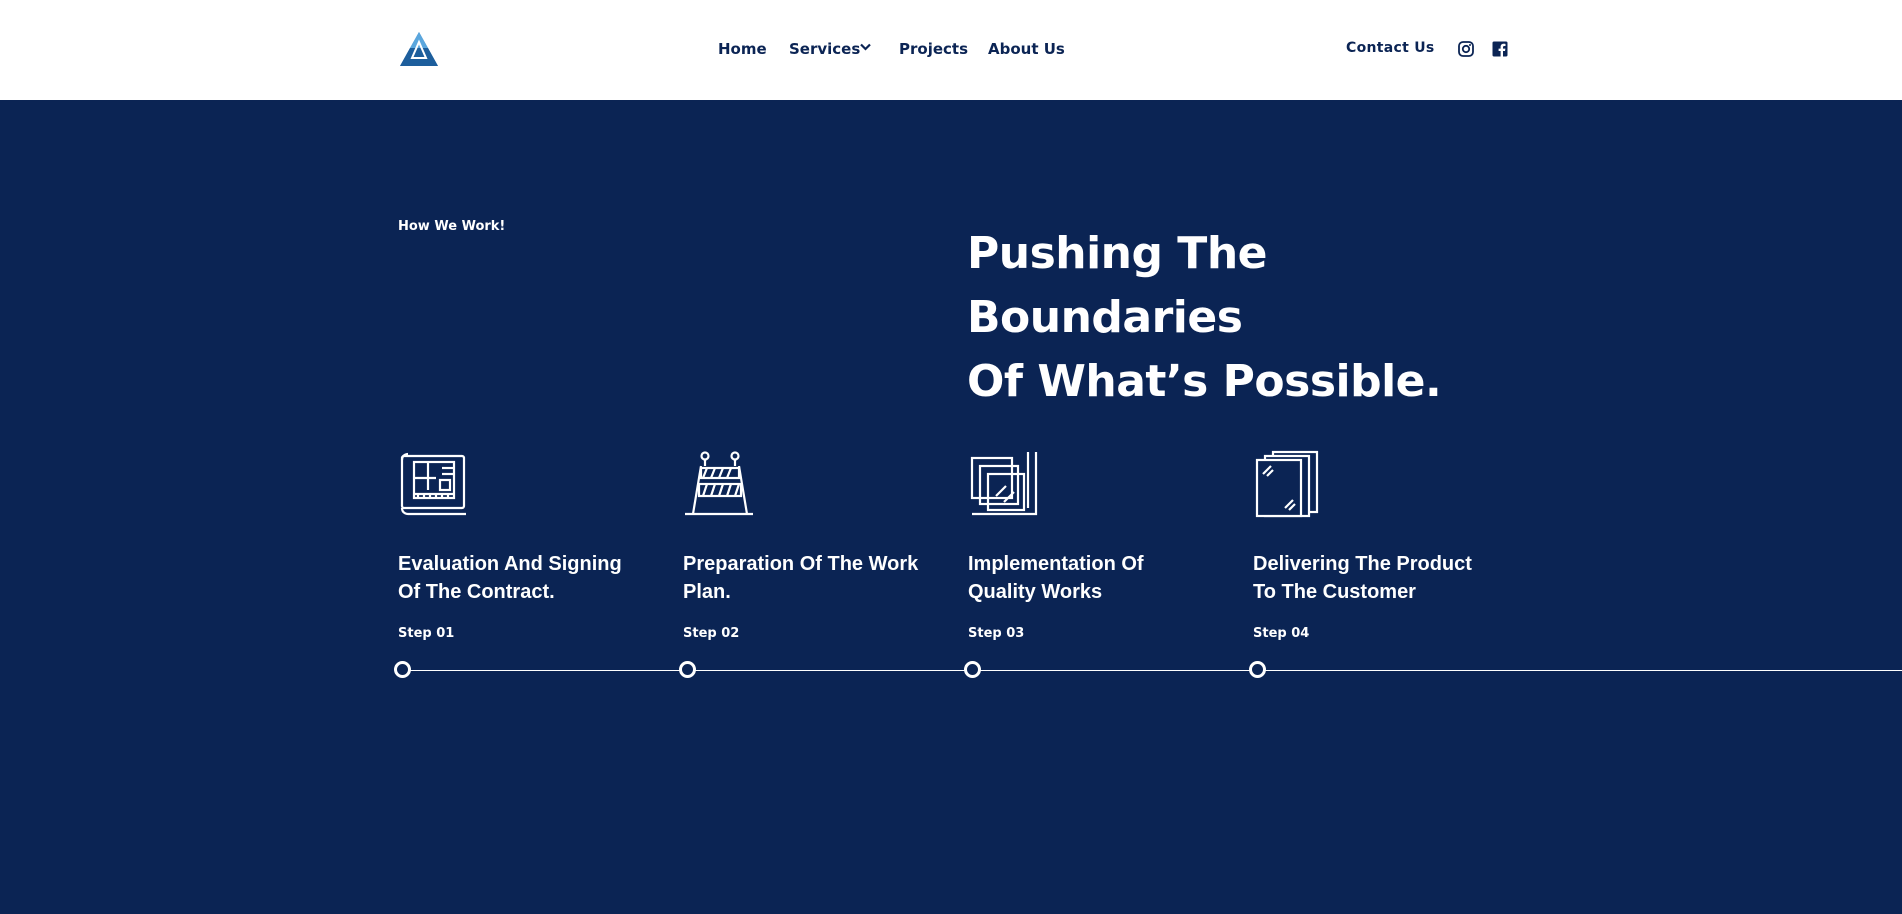 This screenshot has height=914, width=1902. What do you see at coordinates (426, 633) in the screenshot?
I see `step-number: Step 01` at bounding box center [426, 633].